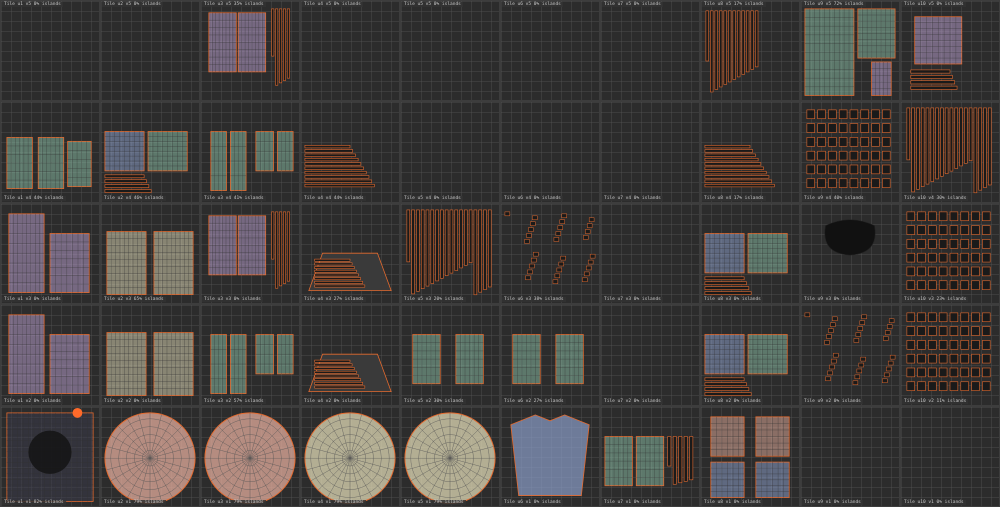 Image resolution: width=1000 pixels, height=507 pixels. I want to click on uv-tile: Tile u2 v2 0% islands, so click(150, 355).